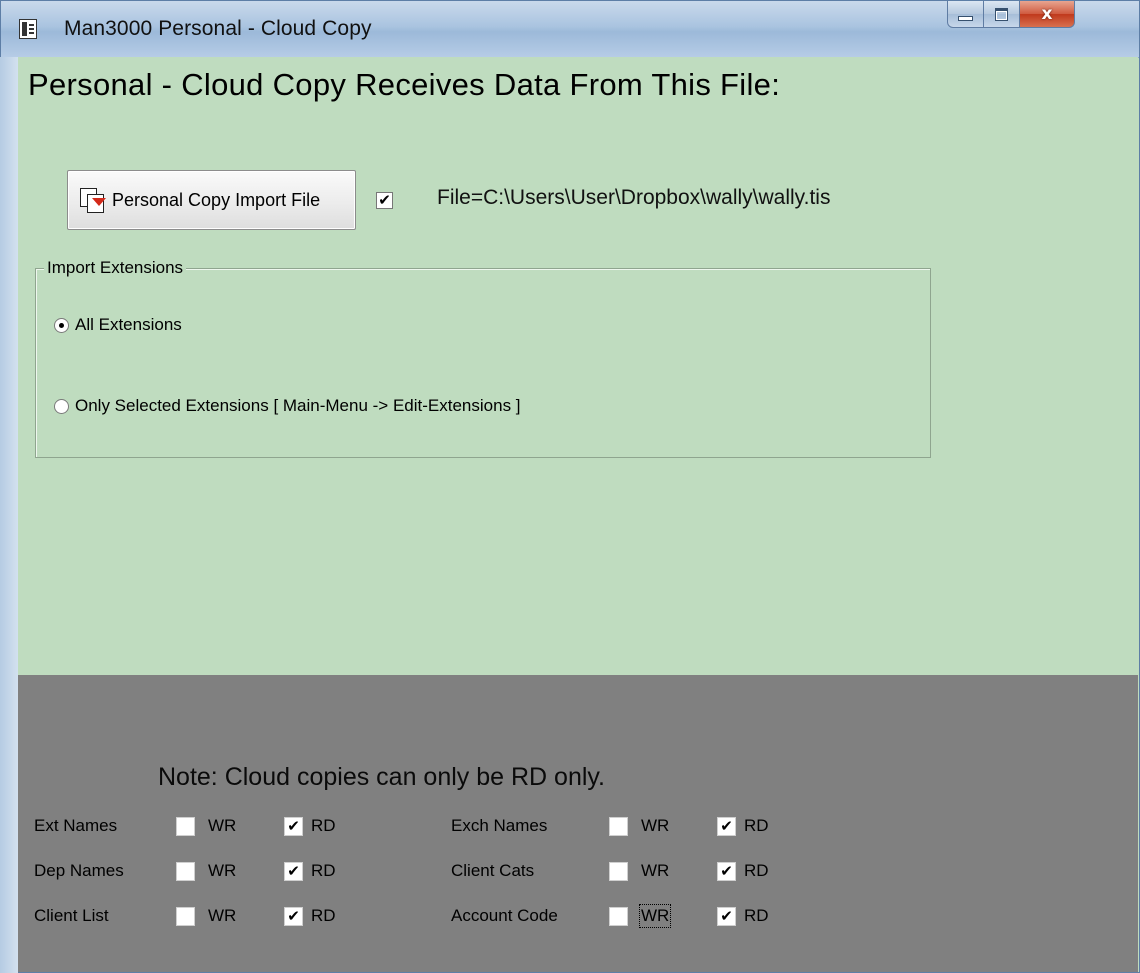 Image resolution: width=1140 pixels, height=973 pixels. What do you see at coordinates (381, 777) in the screenshot?
I see `cloud-copy-note: Note: Cloud copies can only be RD only.` at bounding box center [381, 777].